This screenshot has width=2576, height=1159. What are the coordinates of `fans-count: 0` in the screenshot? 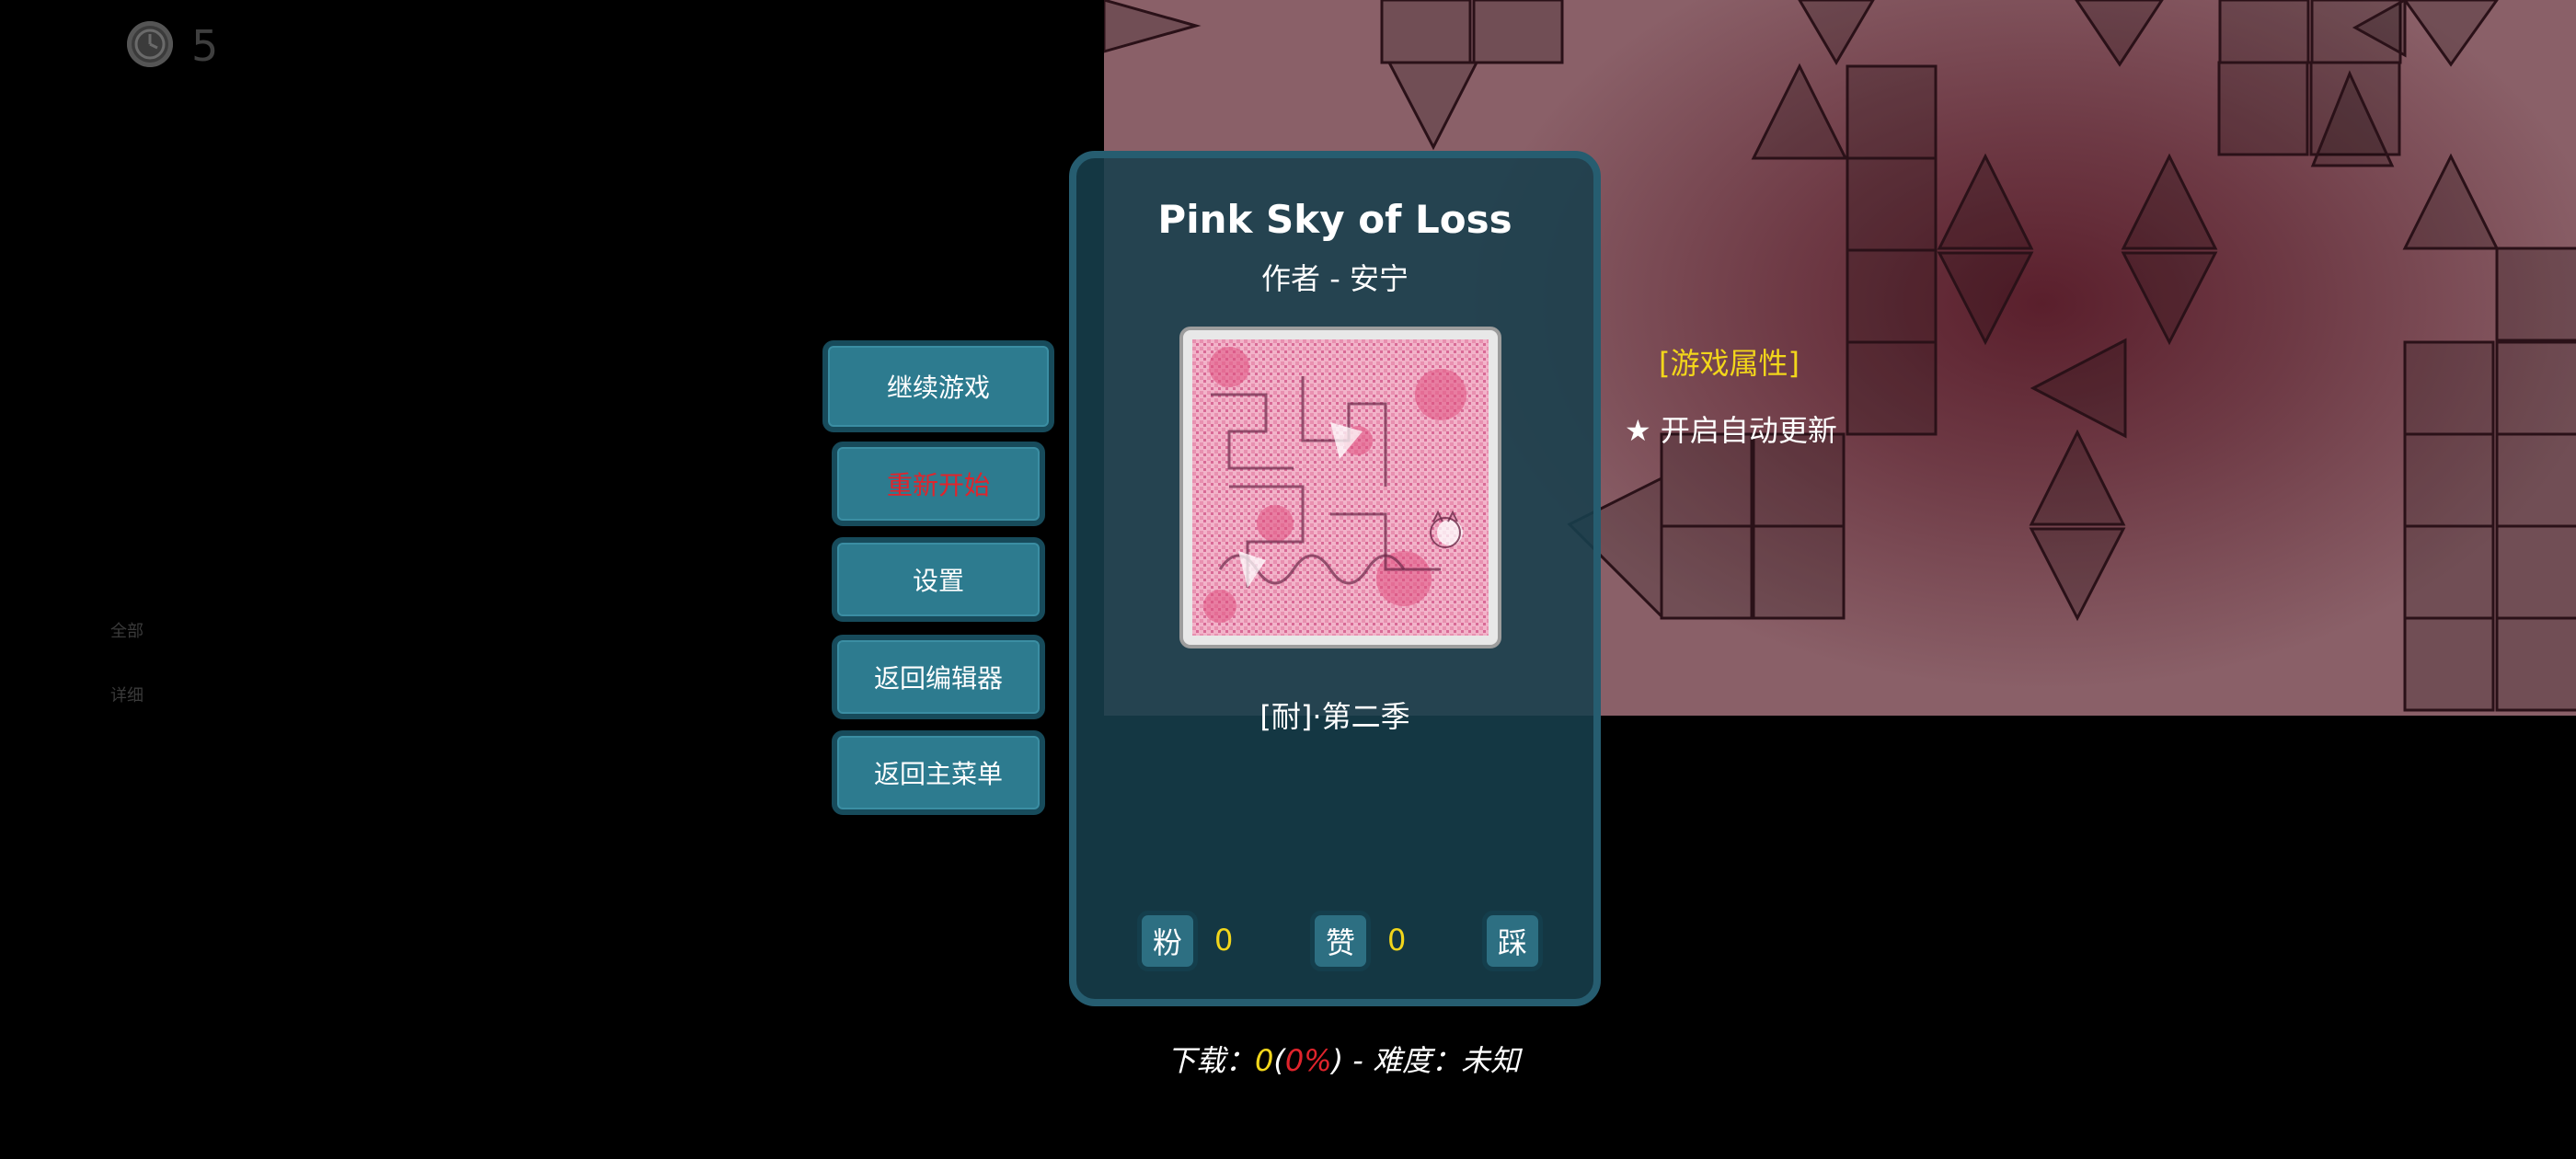 It's located at (1224, 940).